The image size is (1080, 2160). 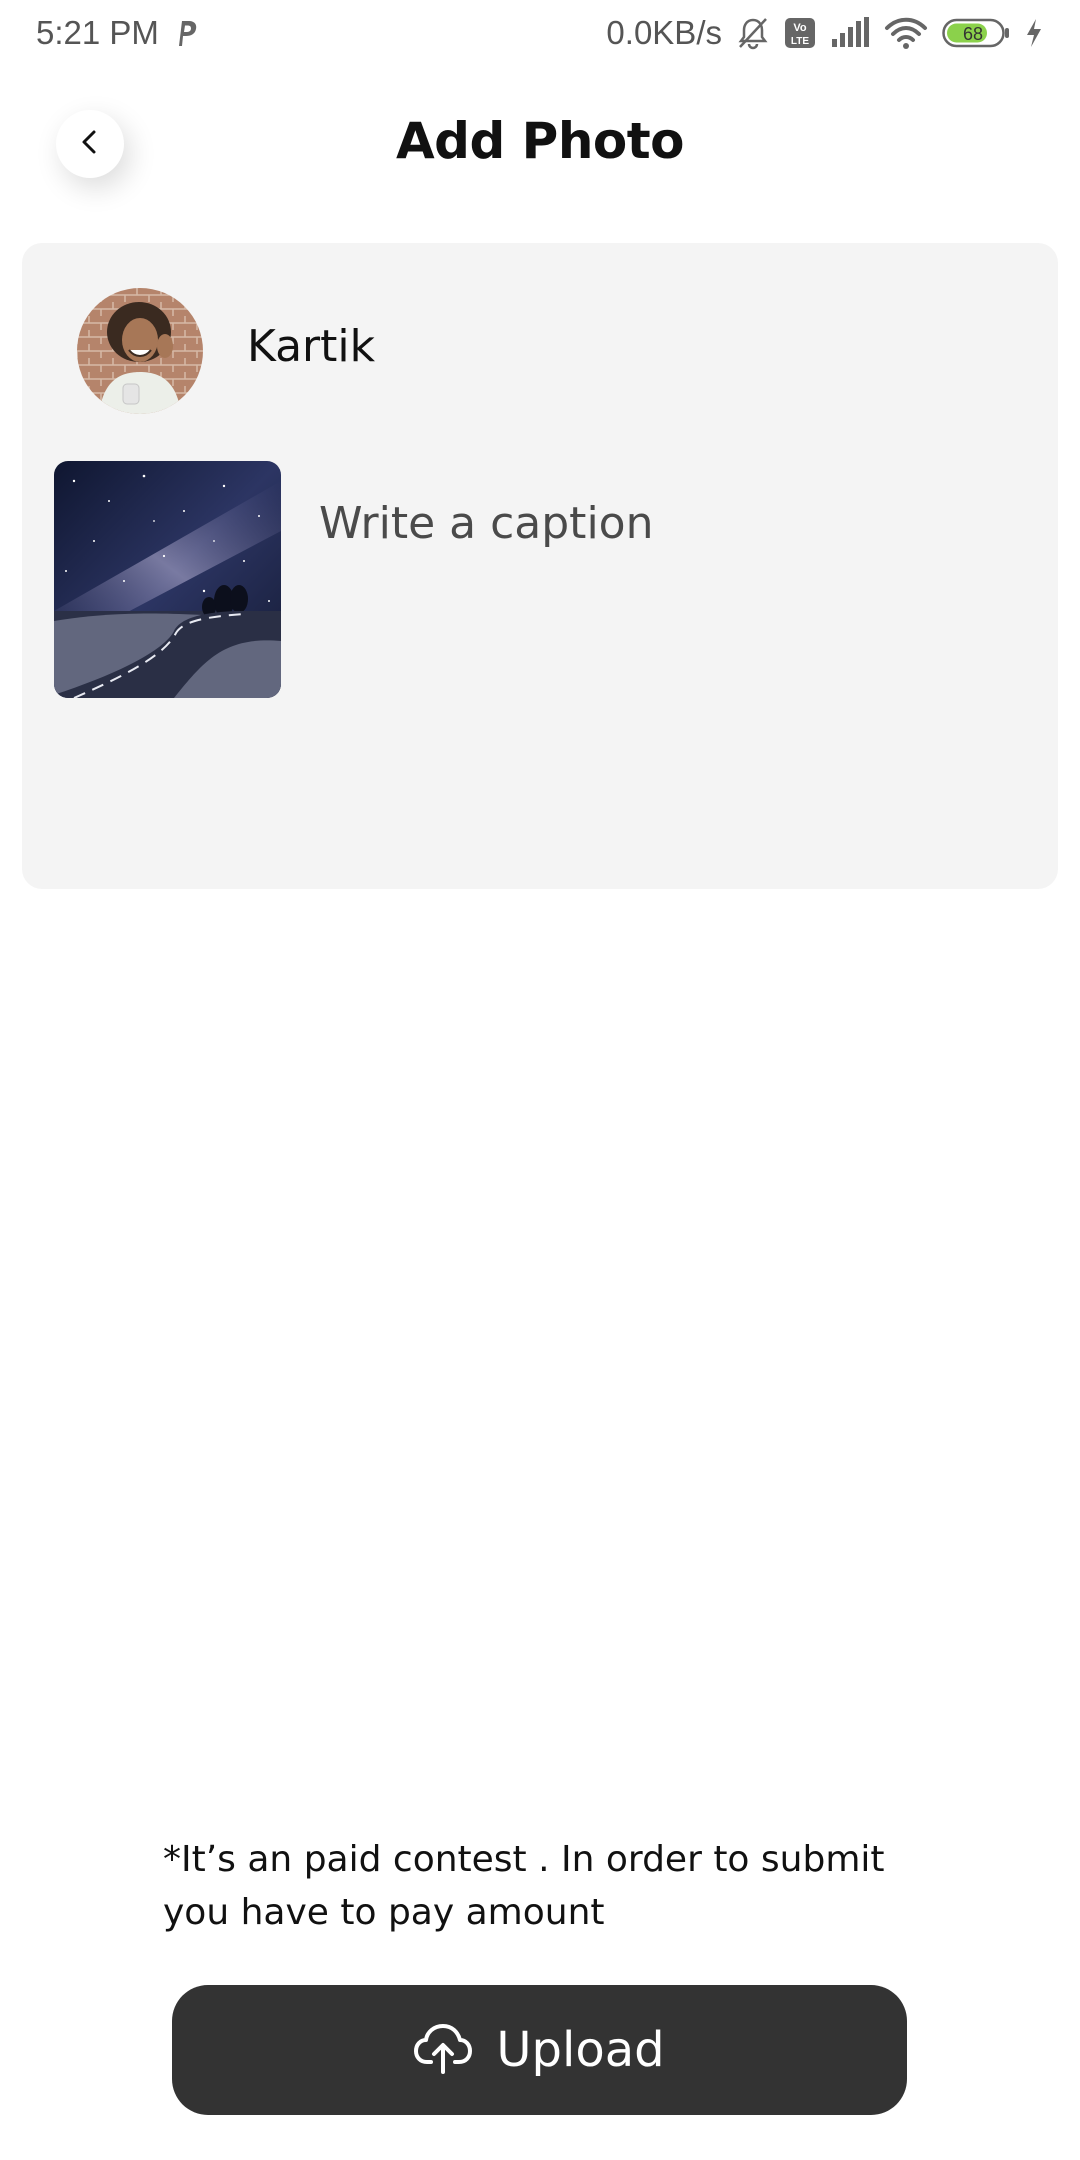 What do you see at coordinates (1034, 33) in the screenshot?
I see `charging-icon` at bounding box center [1034, 33].